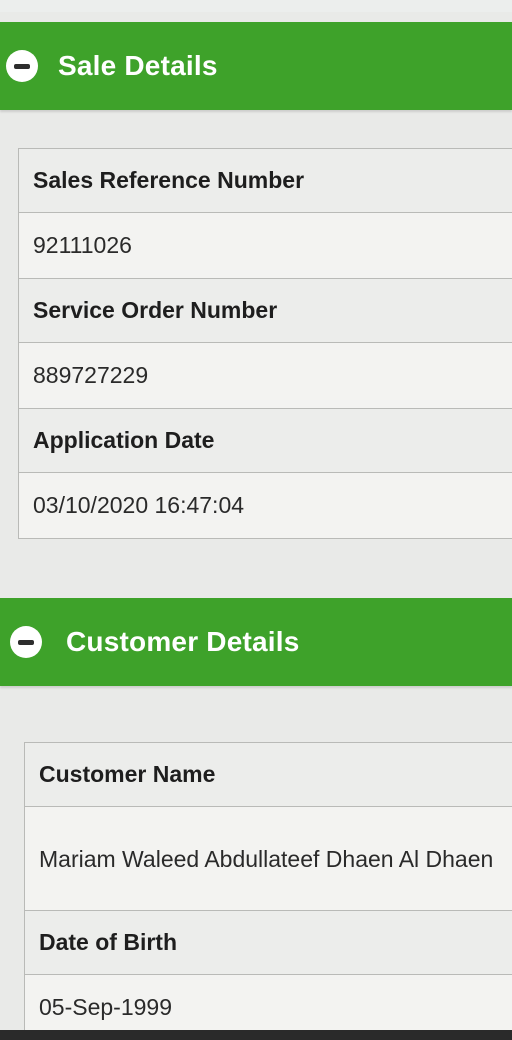 Image resolution: width=512 pixels, height=1040 pixels. What do you see at coordinates (265, 441) in the screenshot?
I see `application-date-label: Application Date` at bounding box center [265, 441].